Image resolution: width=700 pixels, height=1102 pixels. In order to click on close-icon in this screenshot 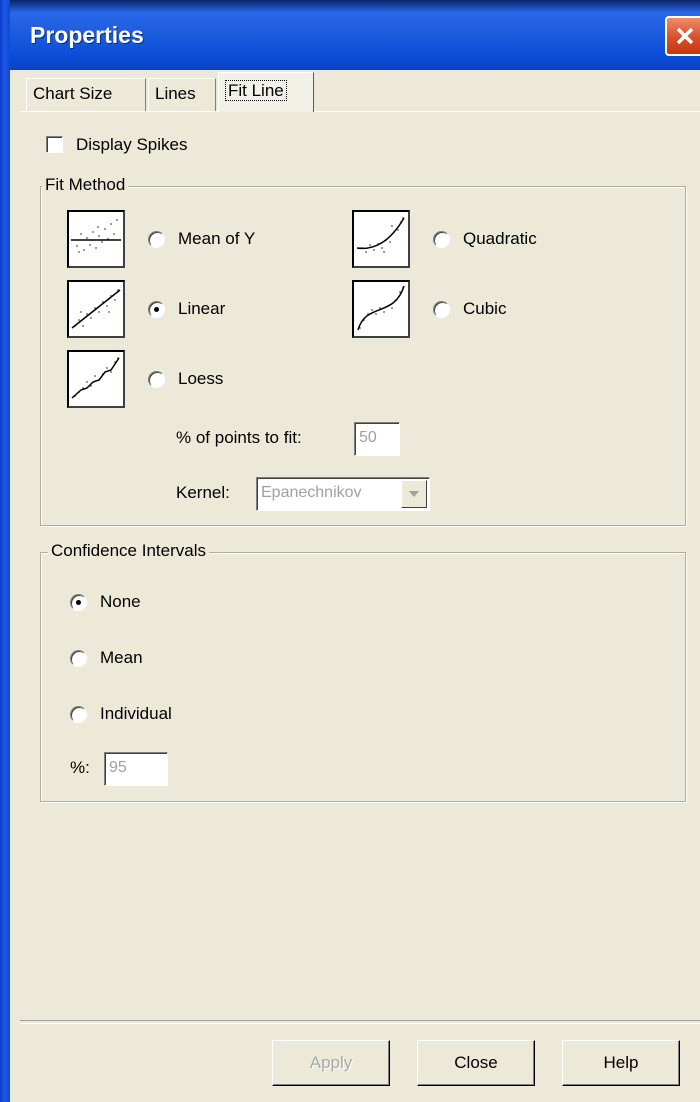, I will do `click(685, 36)`.